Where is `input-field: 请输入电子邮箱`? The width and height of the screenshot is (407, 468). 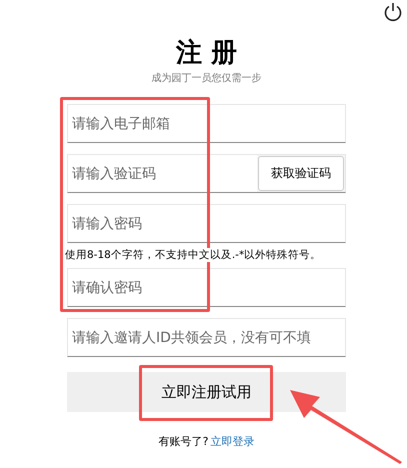
input-field: 请输入电子邮箱 is located at coordinates (206, 123).